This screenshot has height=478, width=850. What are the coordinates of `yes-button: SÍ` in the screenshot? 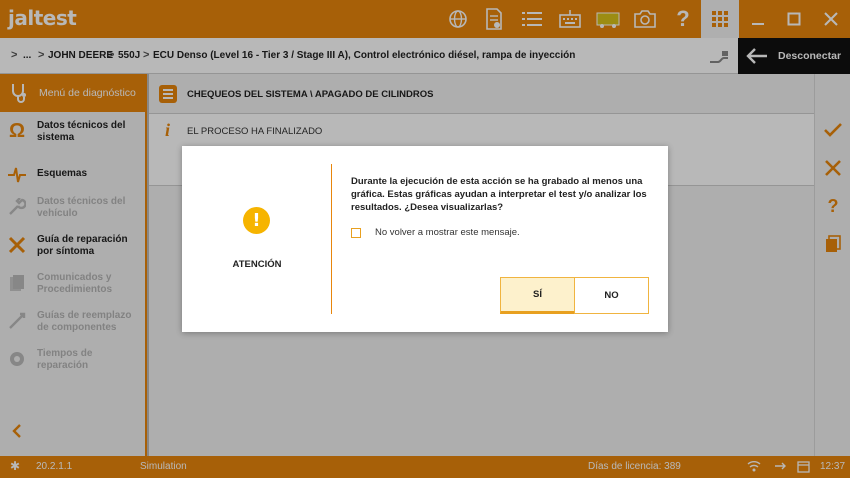 It's located at (537, 295).